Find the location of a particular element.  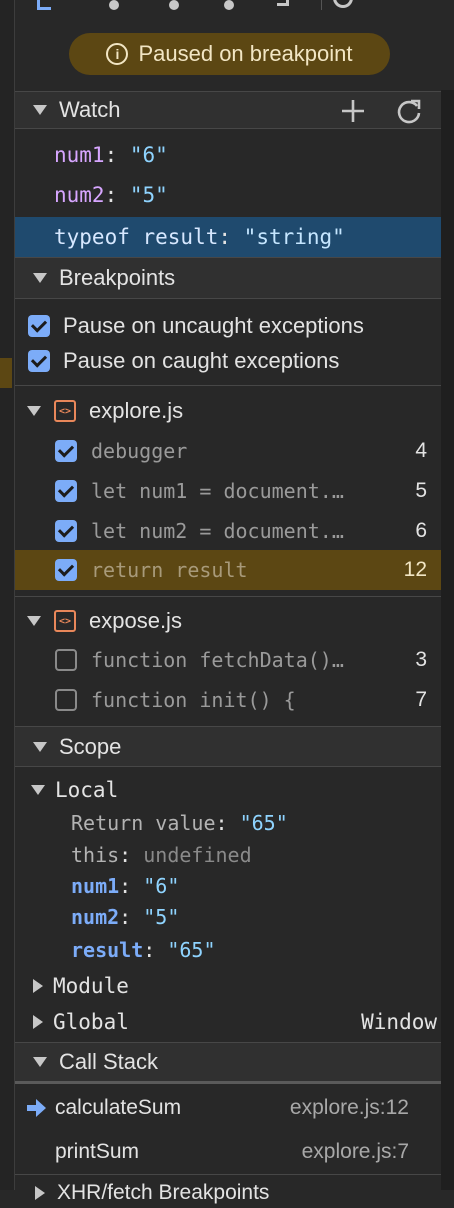

callstack-frame: printSum explore.js:7 is located at coordinates (228, 1152).